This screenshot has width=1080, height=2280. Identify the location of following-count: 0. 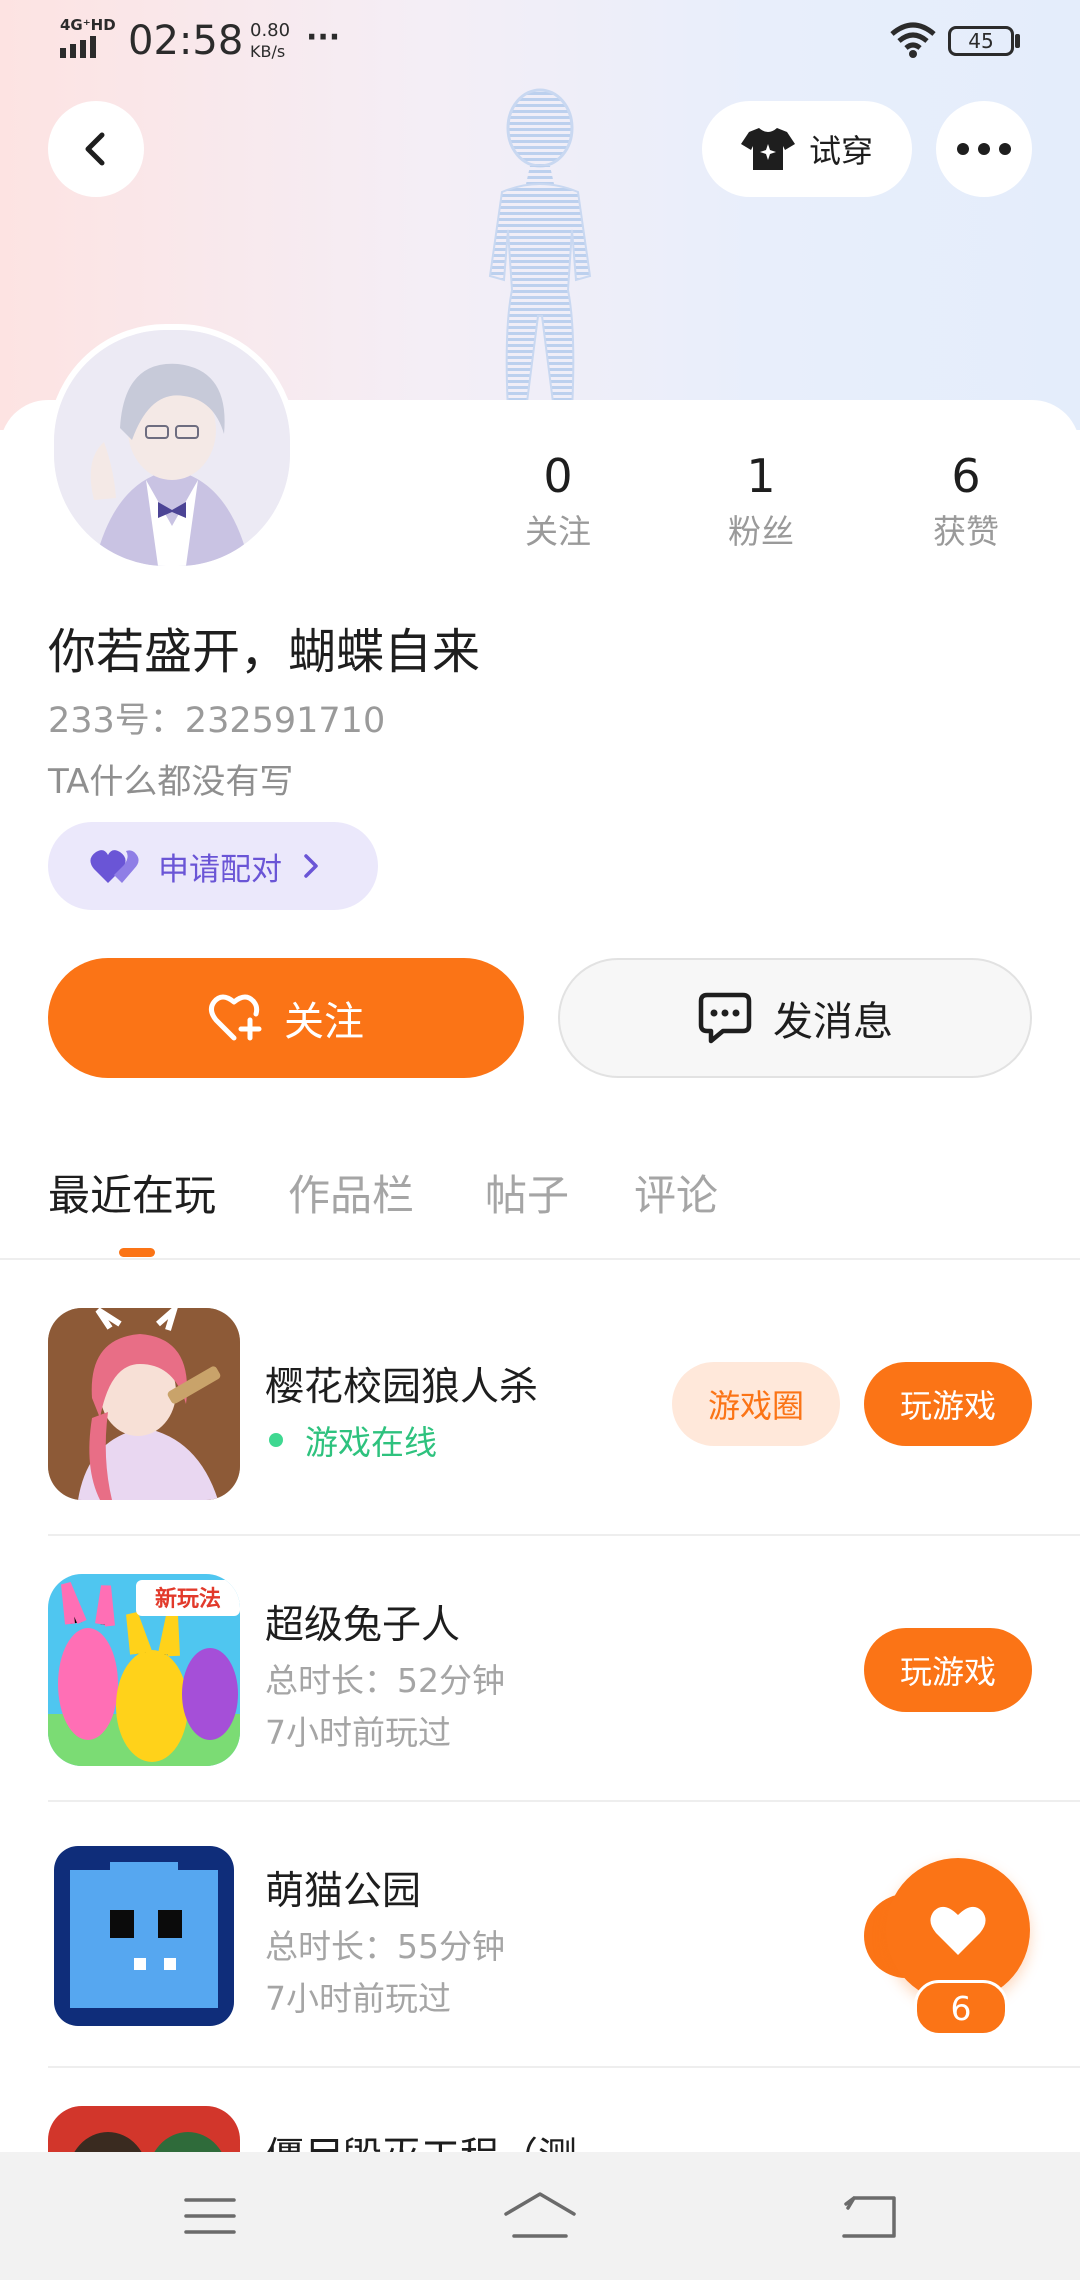
(558, 476).